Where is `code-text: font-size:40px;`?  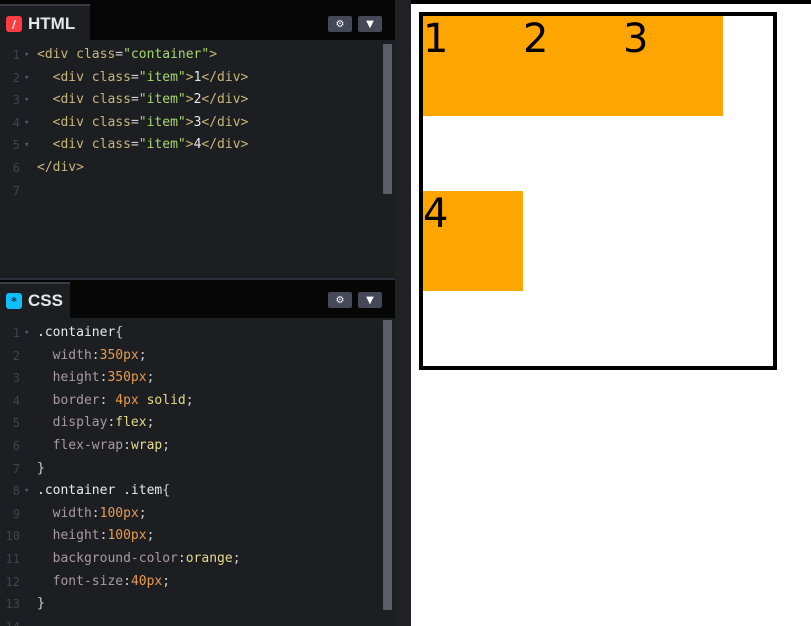 code-text: font-size:40px; is located at coordinates (103, 582).